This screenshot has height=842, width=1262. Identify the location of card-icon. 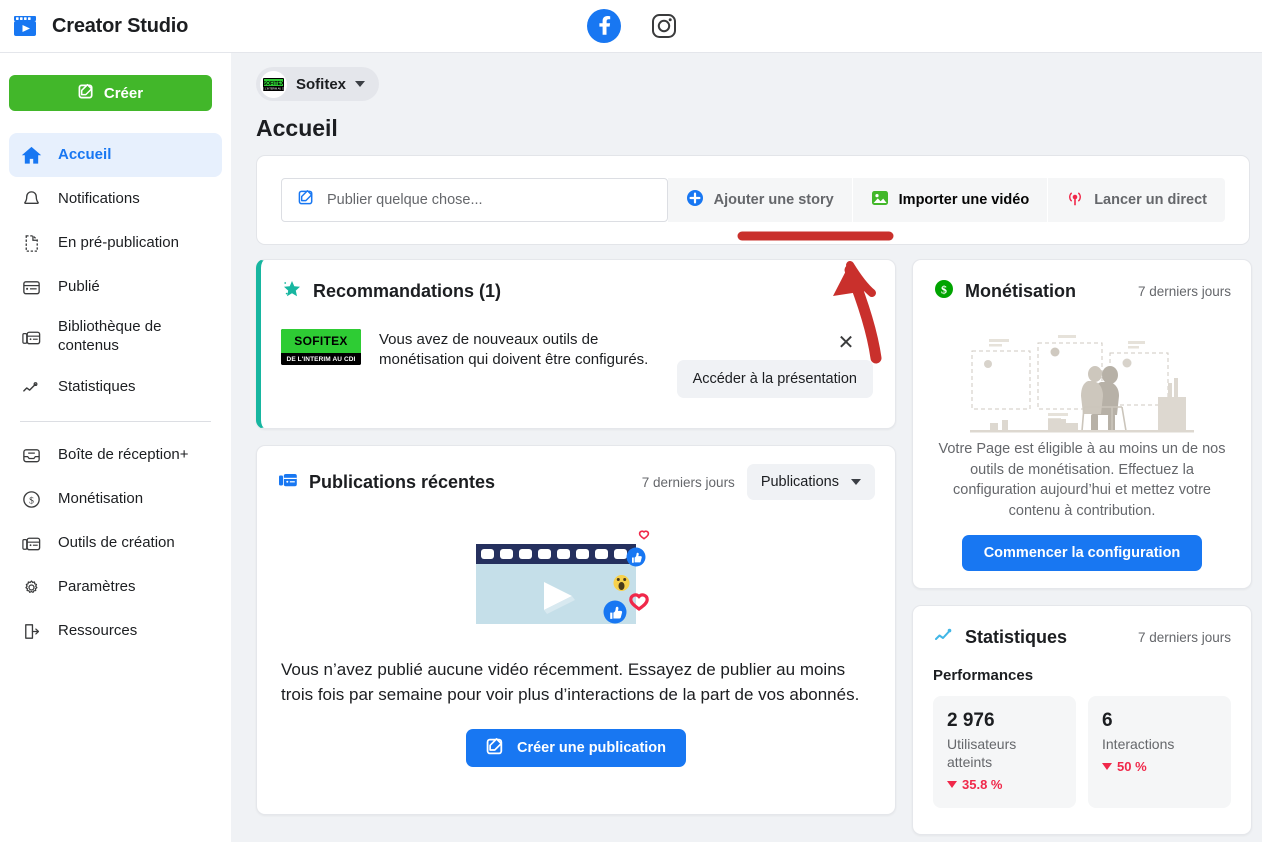
(31, 287).